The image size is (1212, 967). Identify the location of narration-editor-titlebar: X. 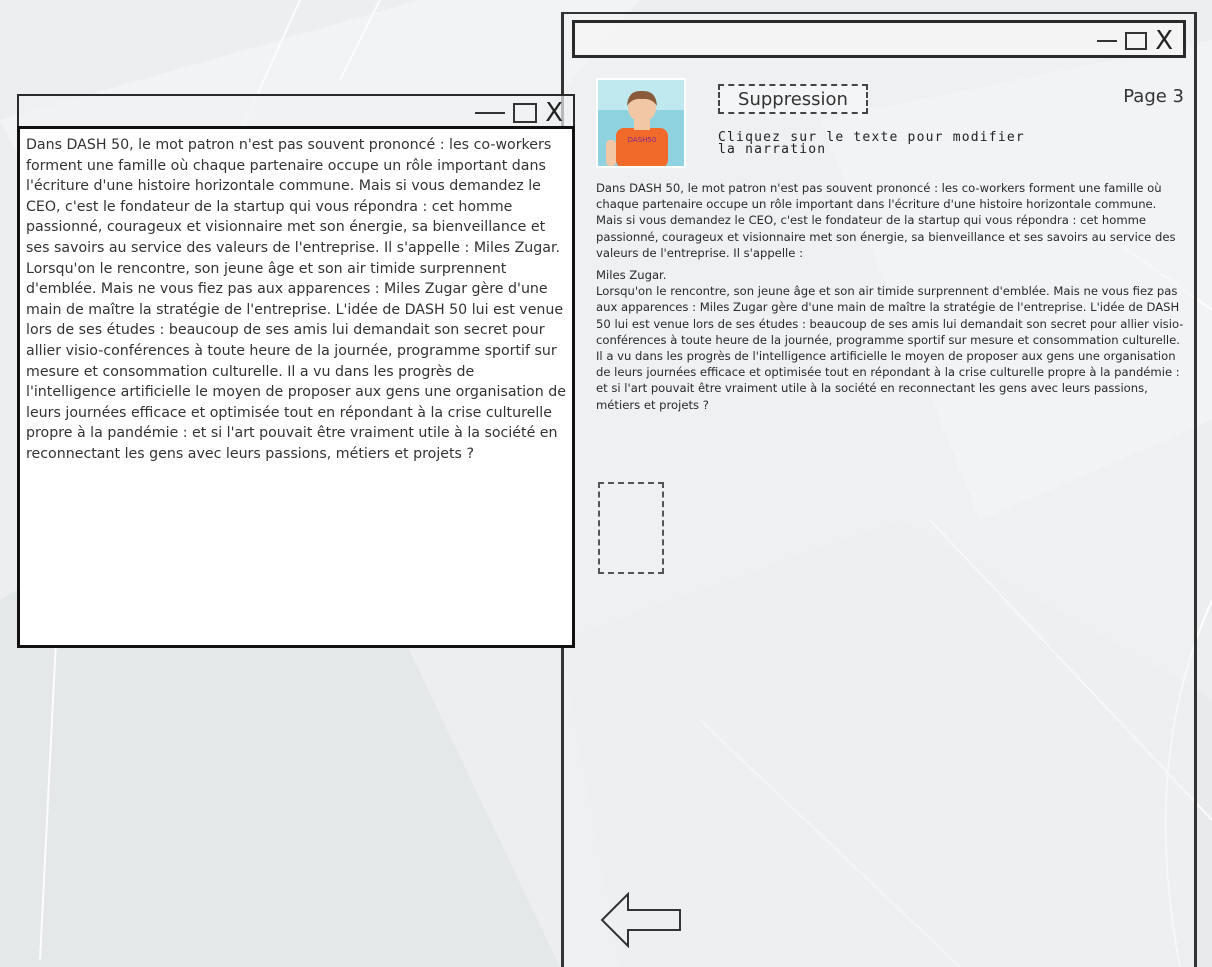
(296, 111).